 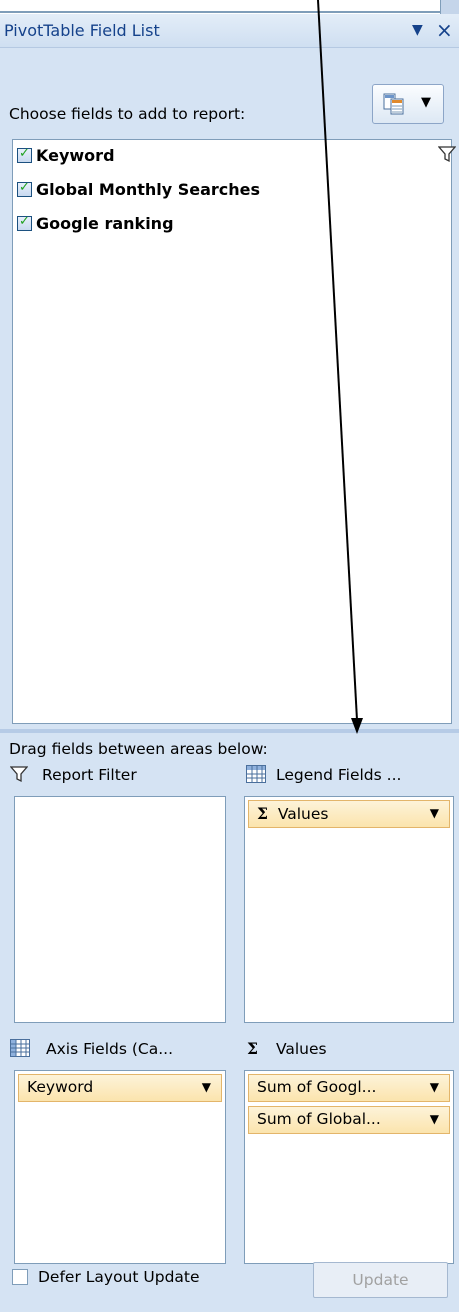 I want to click on field-row-google-ranking: ✓ Google ranking, so click(x=95, y=229).